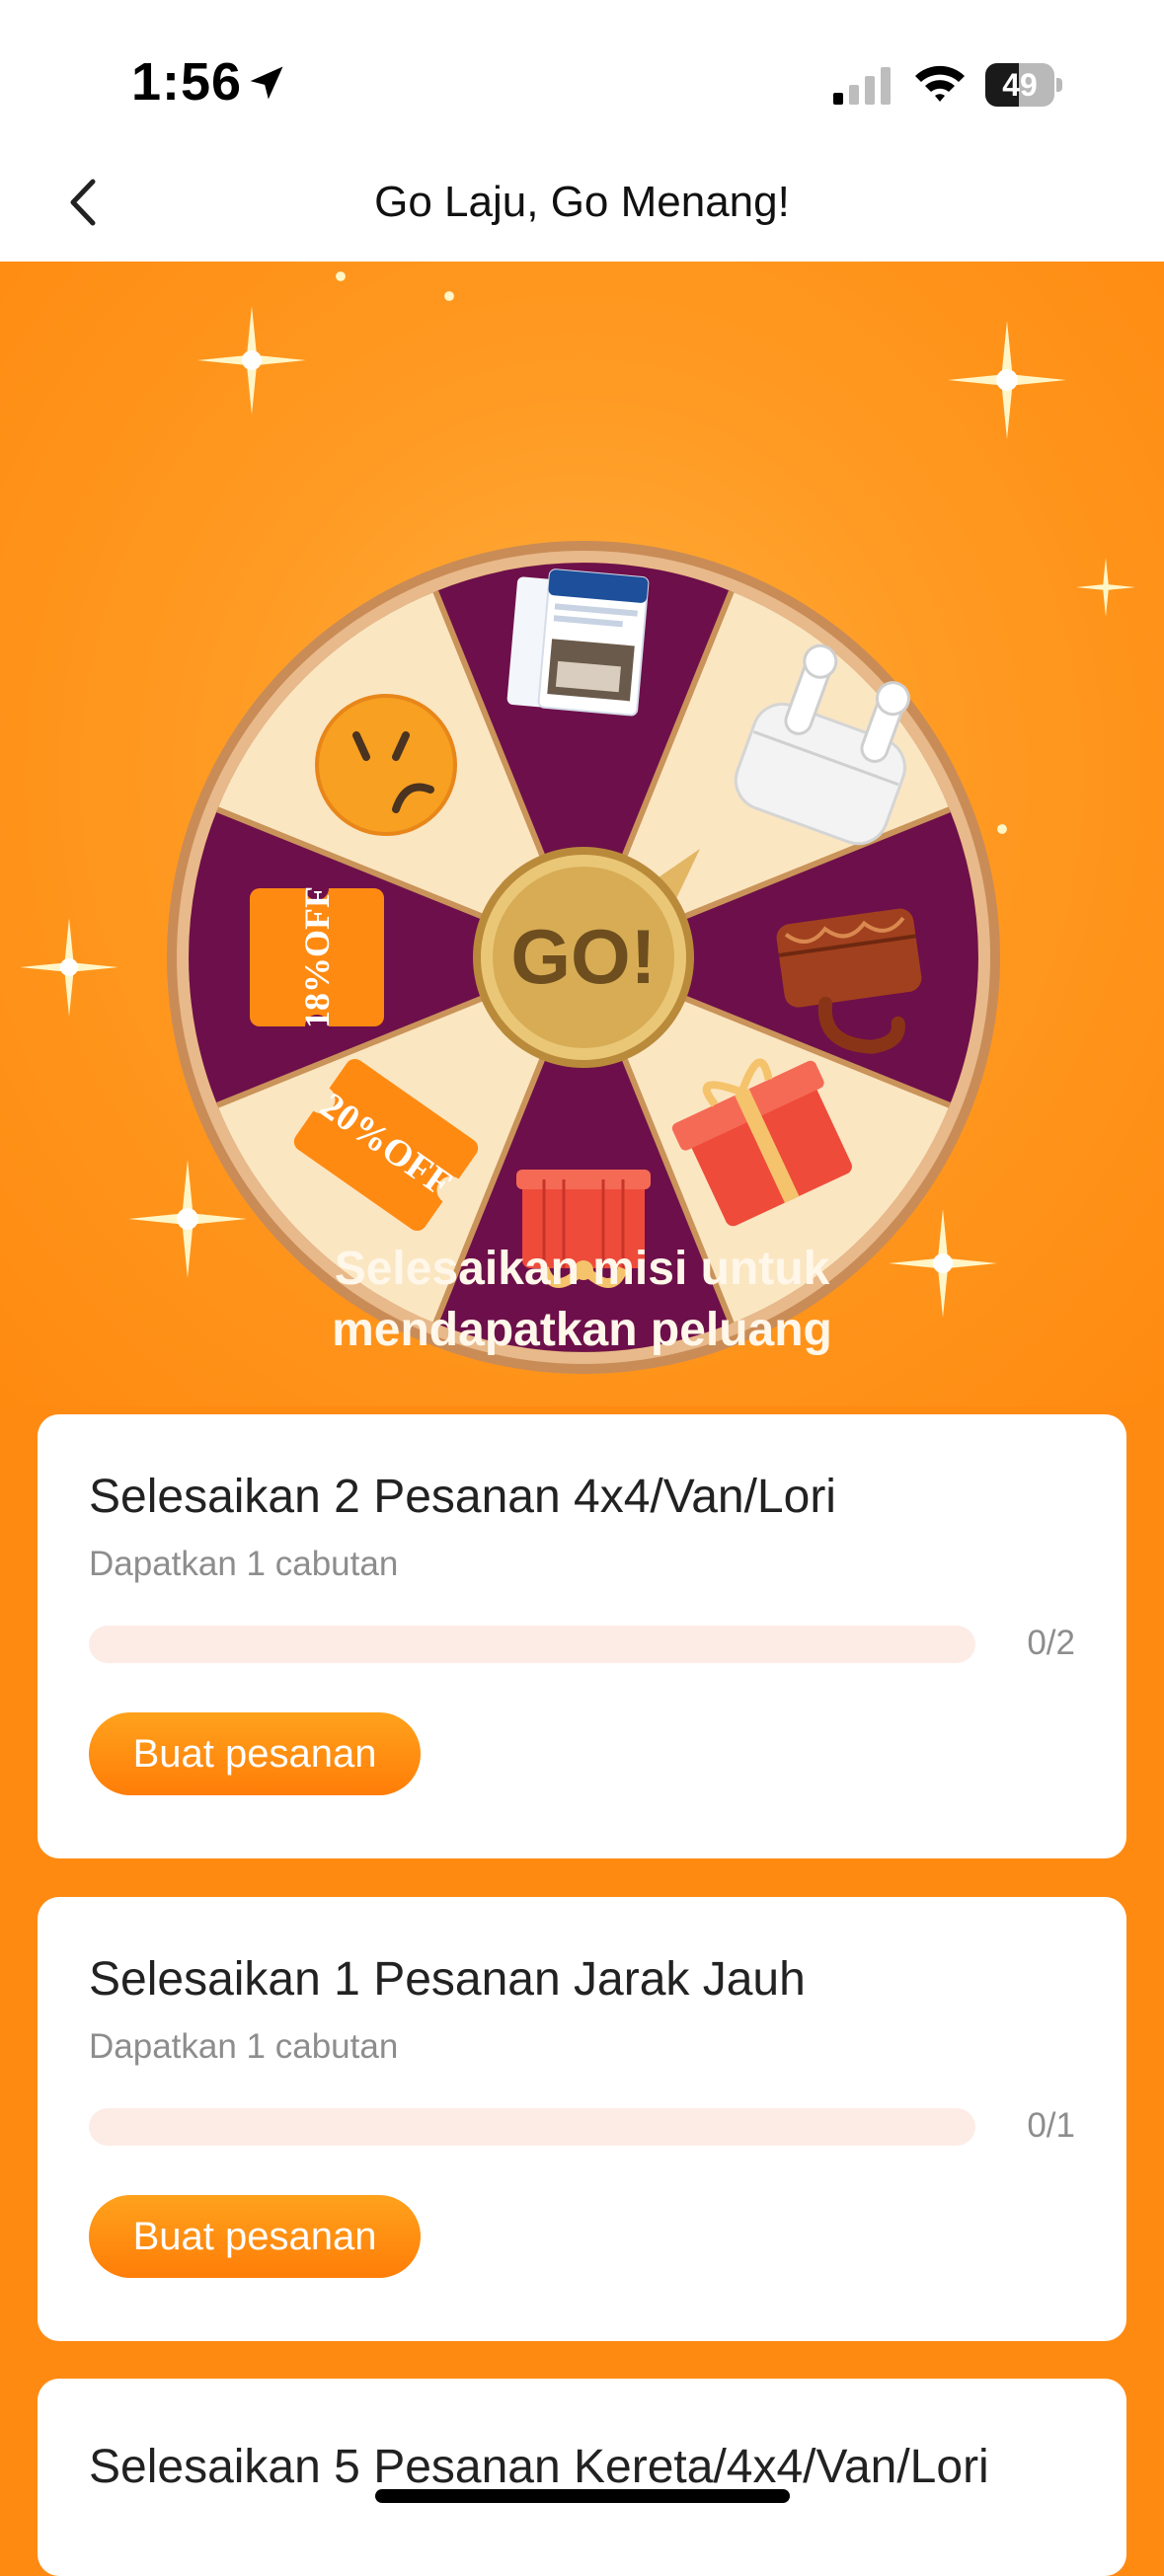  I want to click on voucher-18-icon: 18%OFF, so click(317, 957).